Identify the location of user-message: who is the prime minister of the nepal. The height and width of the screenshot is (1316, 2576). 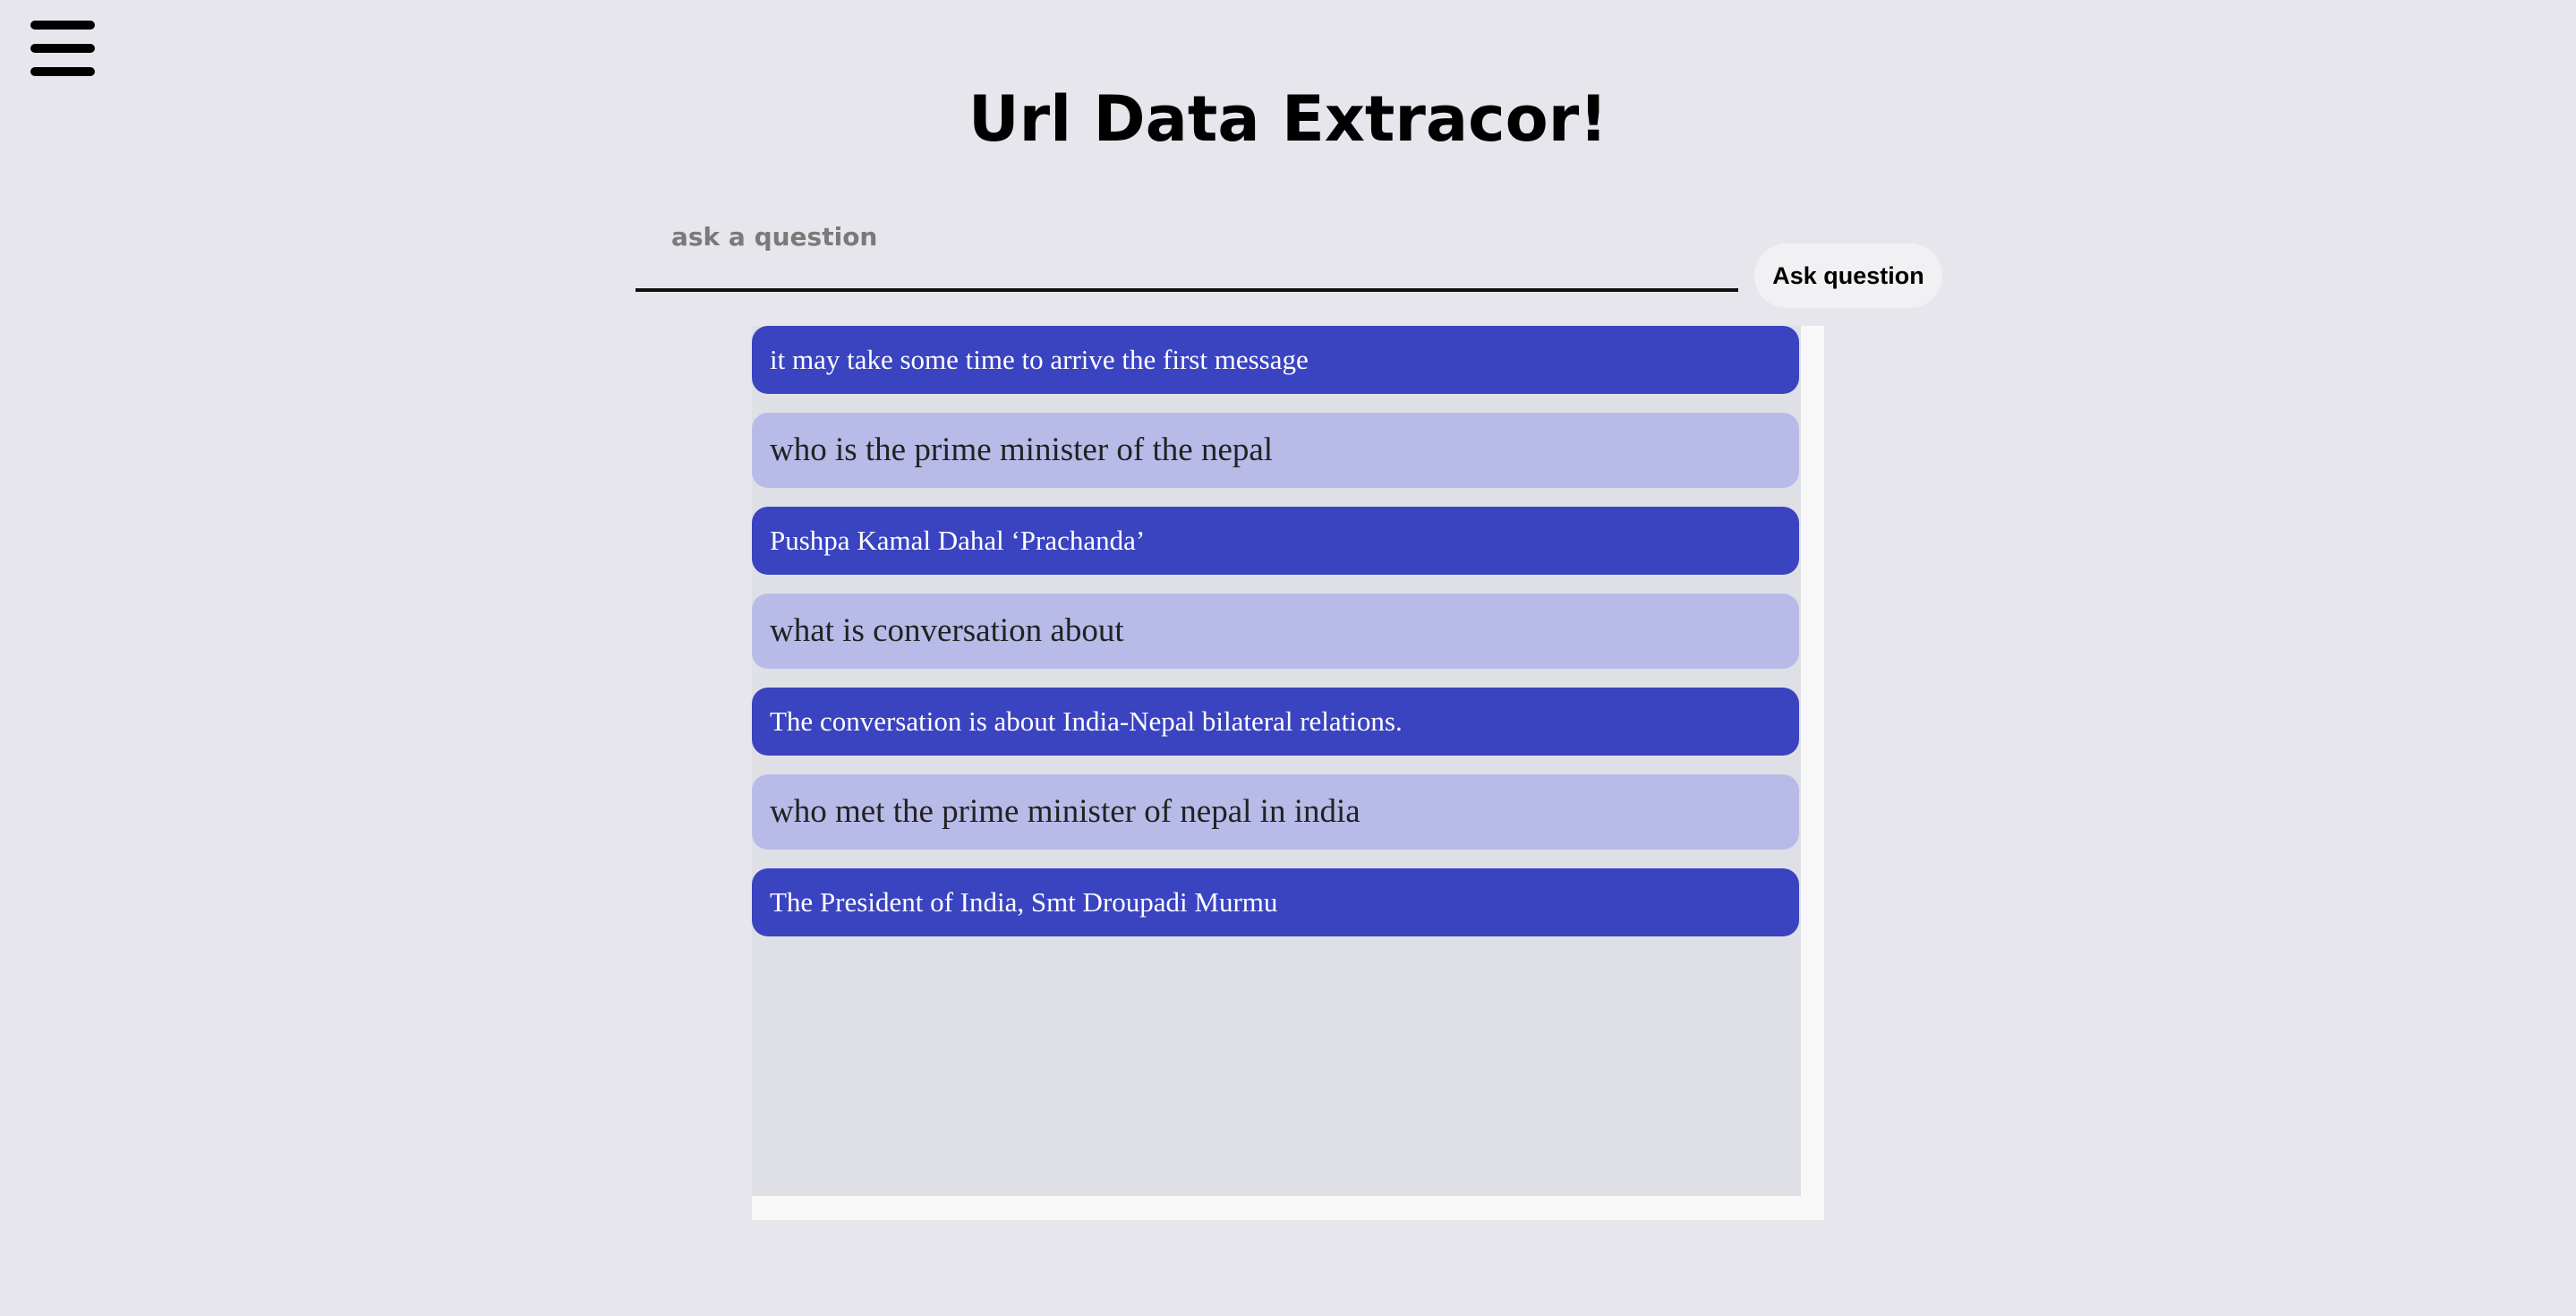
(1275, 450).